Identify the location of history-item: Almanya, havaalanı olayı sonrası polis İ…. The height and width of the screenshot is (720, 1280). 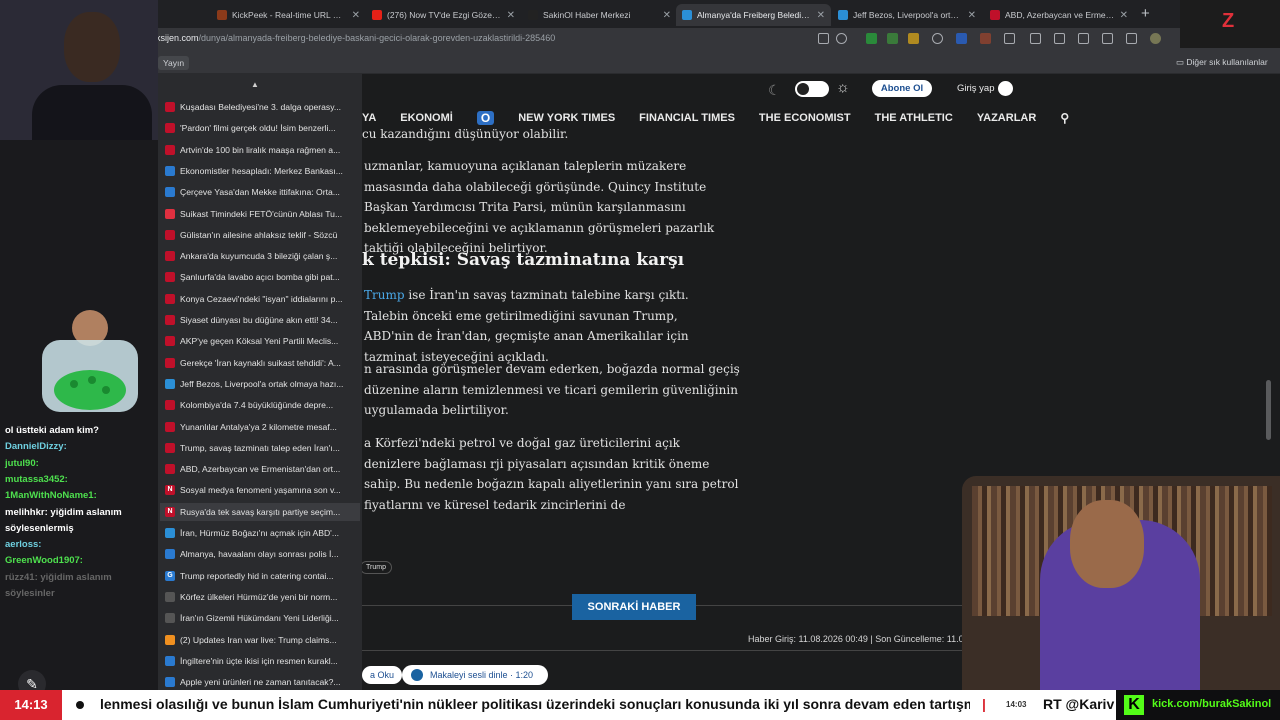
(260, 554).